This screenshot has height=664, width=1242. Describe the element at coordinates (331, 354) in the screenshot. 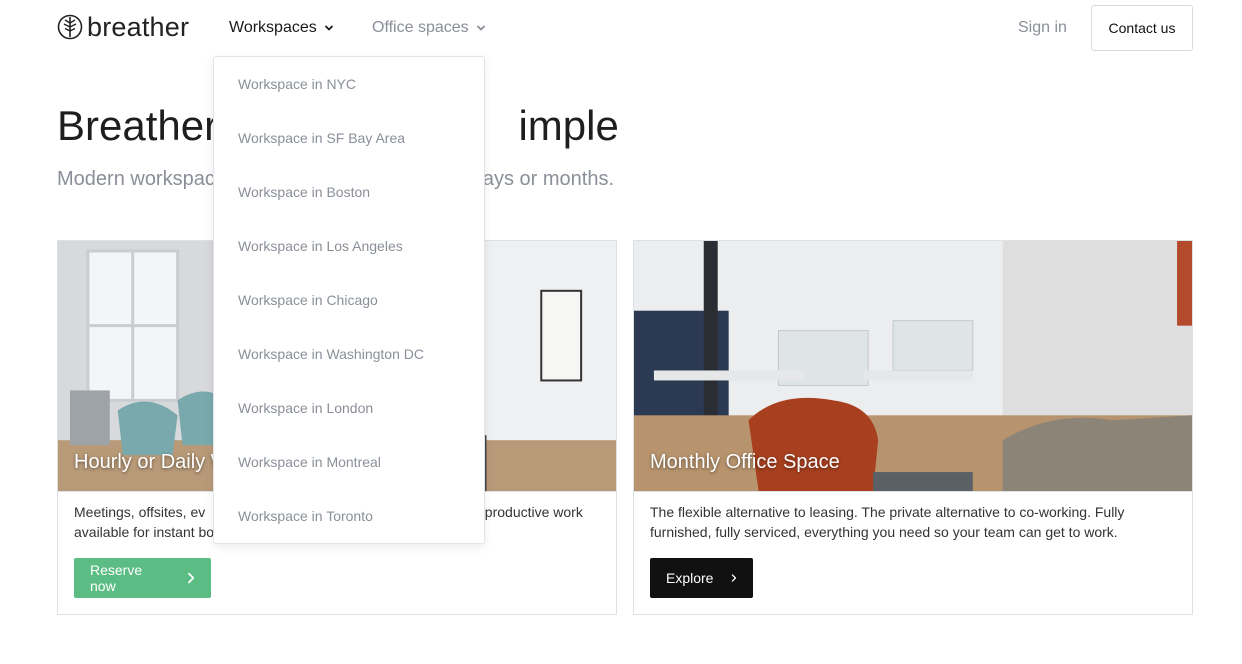

I see `dropdown-item-washington-dc: Workspace in Washington DC` at that location.